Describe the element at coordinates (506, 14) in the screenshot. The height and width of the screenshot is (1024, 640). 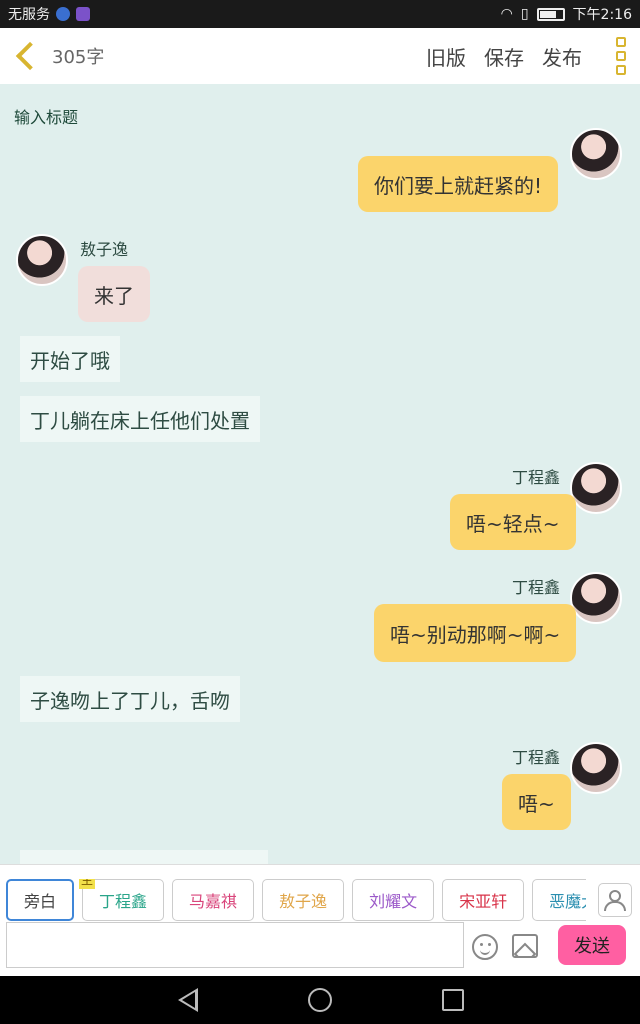
I see `wifi-icon: ◠` at that location.